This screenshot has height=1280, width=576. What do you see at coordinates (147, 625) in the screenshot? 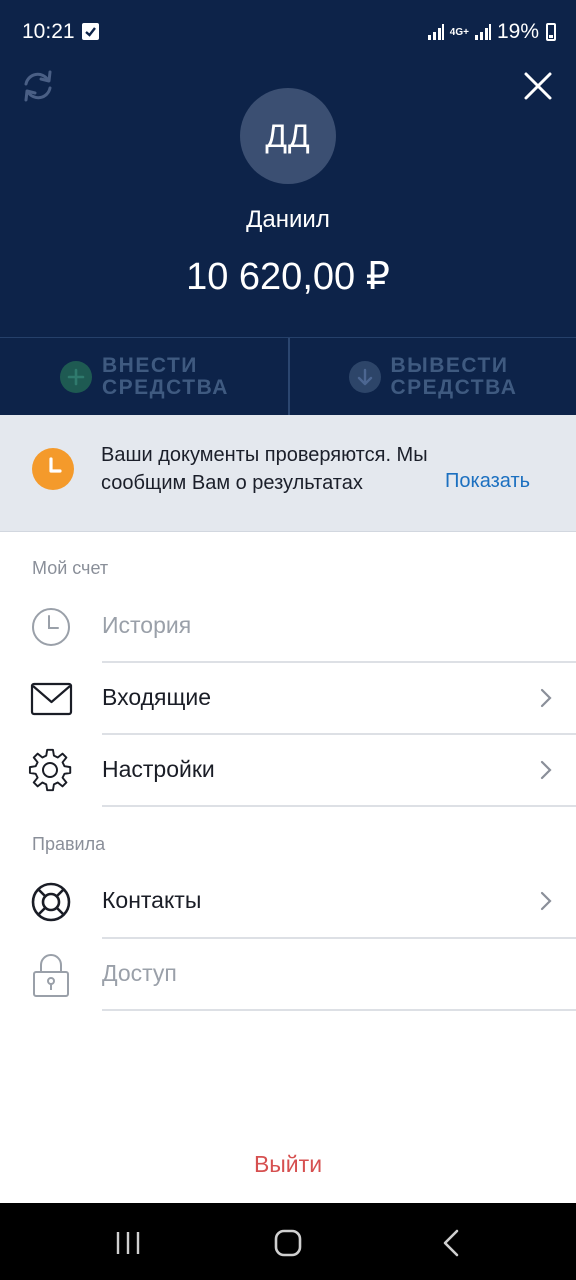
I see `menu-label-history: История` at bounding box center [147, 625].